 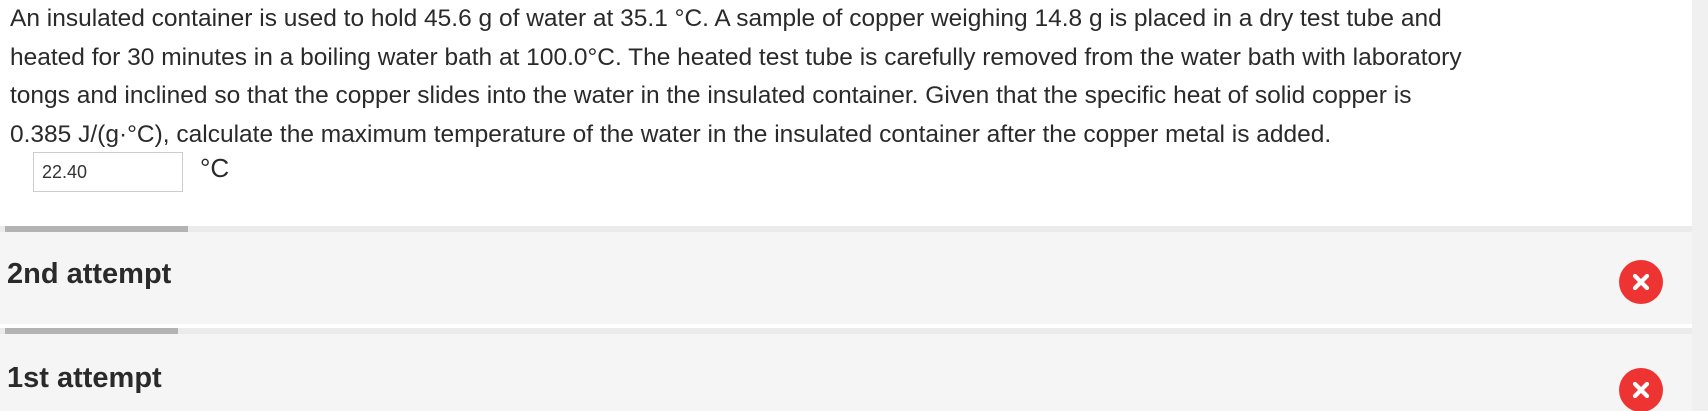 I want to click on attempt-label: 2nd attempt, so click(x=89, y=274).